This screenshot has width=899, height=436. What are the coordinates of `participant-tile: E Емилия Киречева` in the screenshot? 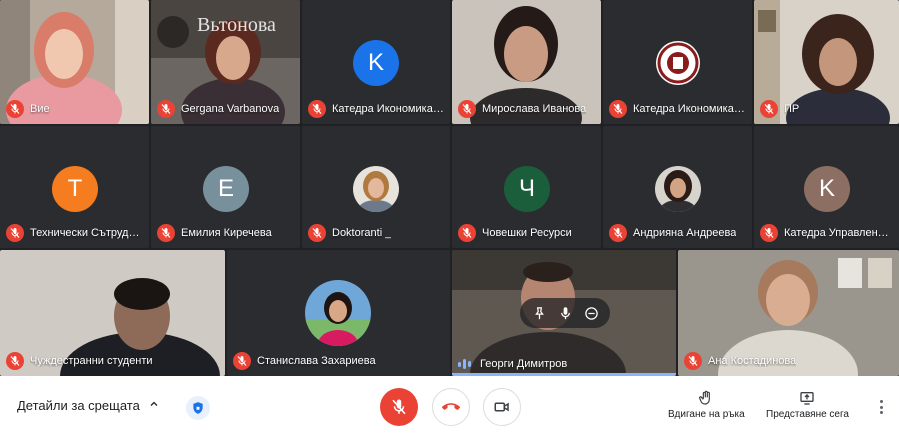 It's located at (225, 187).